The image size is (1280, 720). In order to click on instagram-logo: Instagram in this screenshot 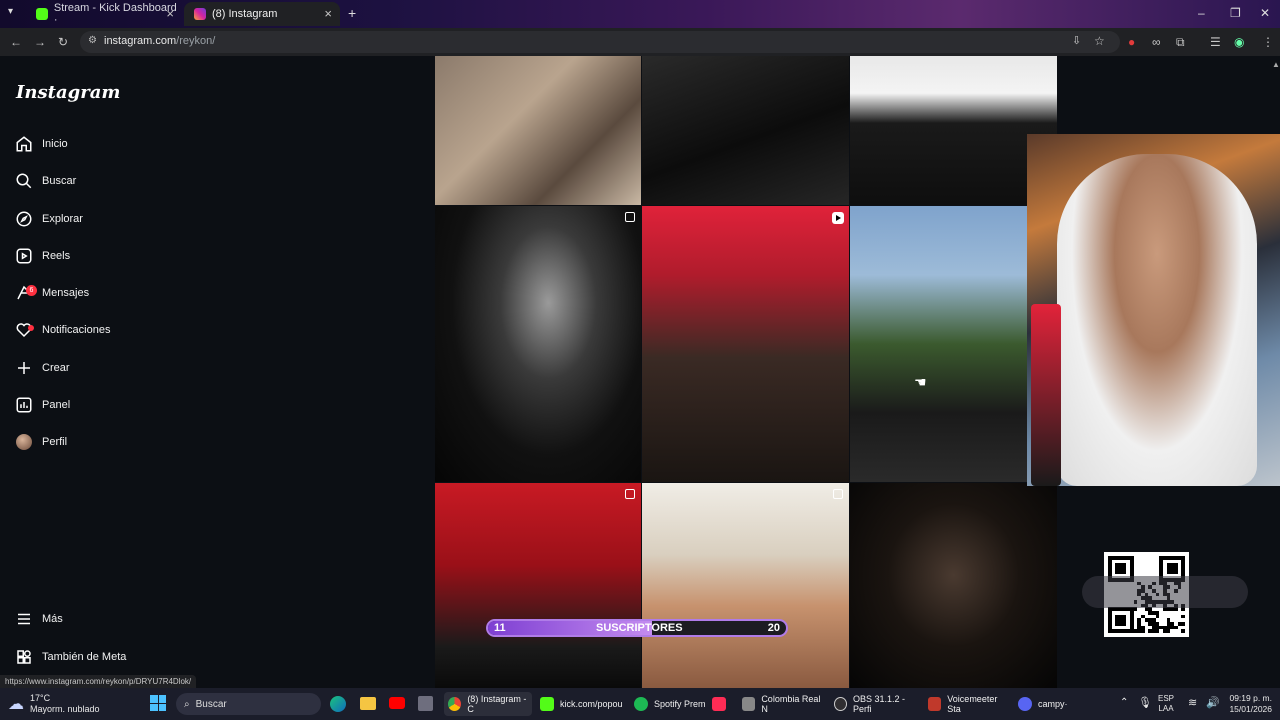, I will do `click(68, 92)`.